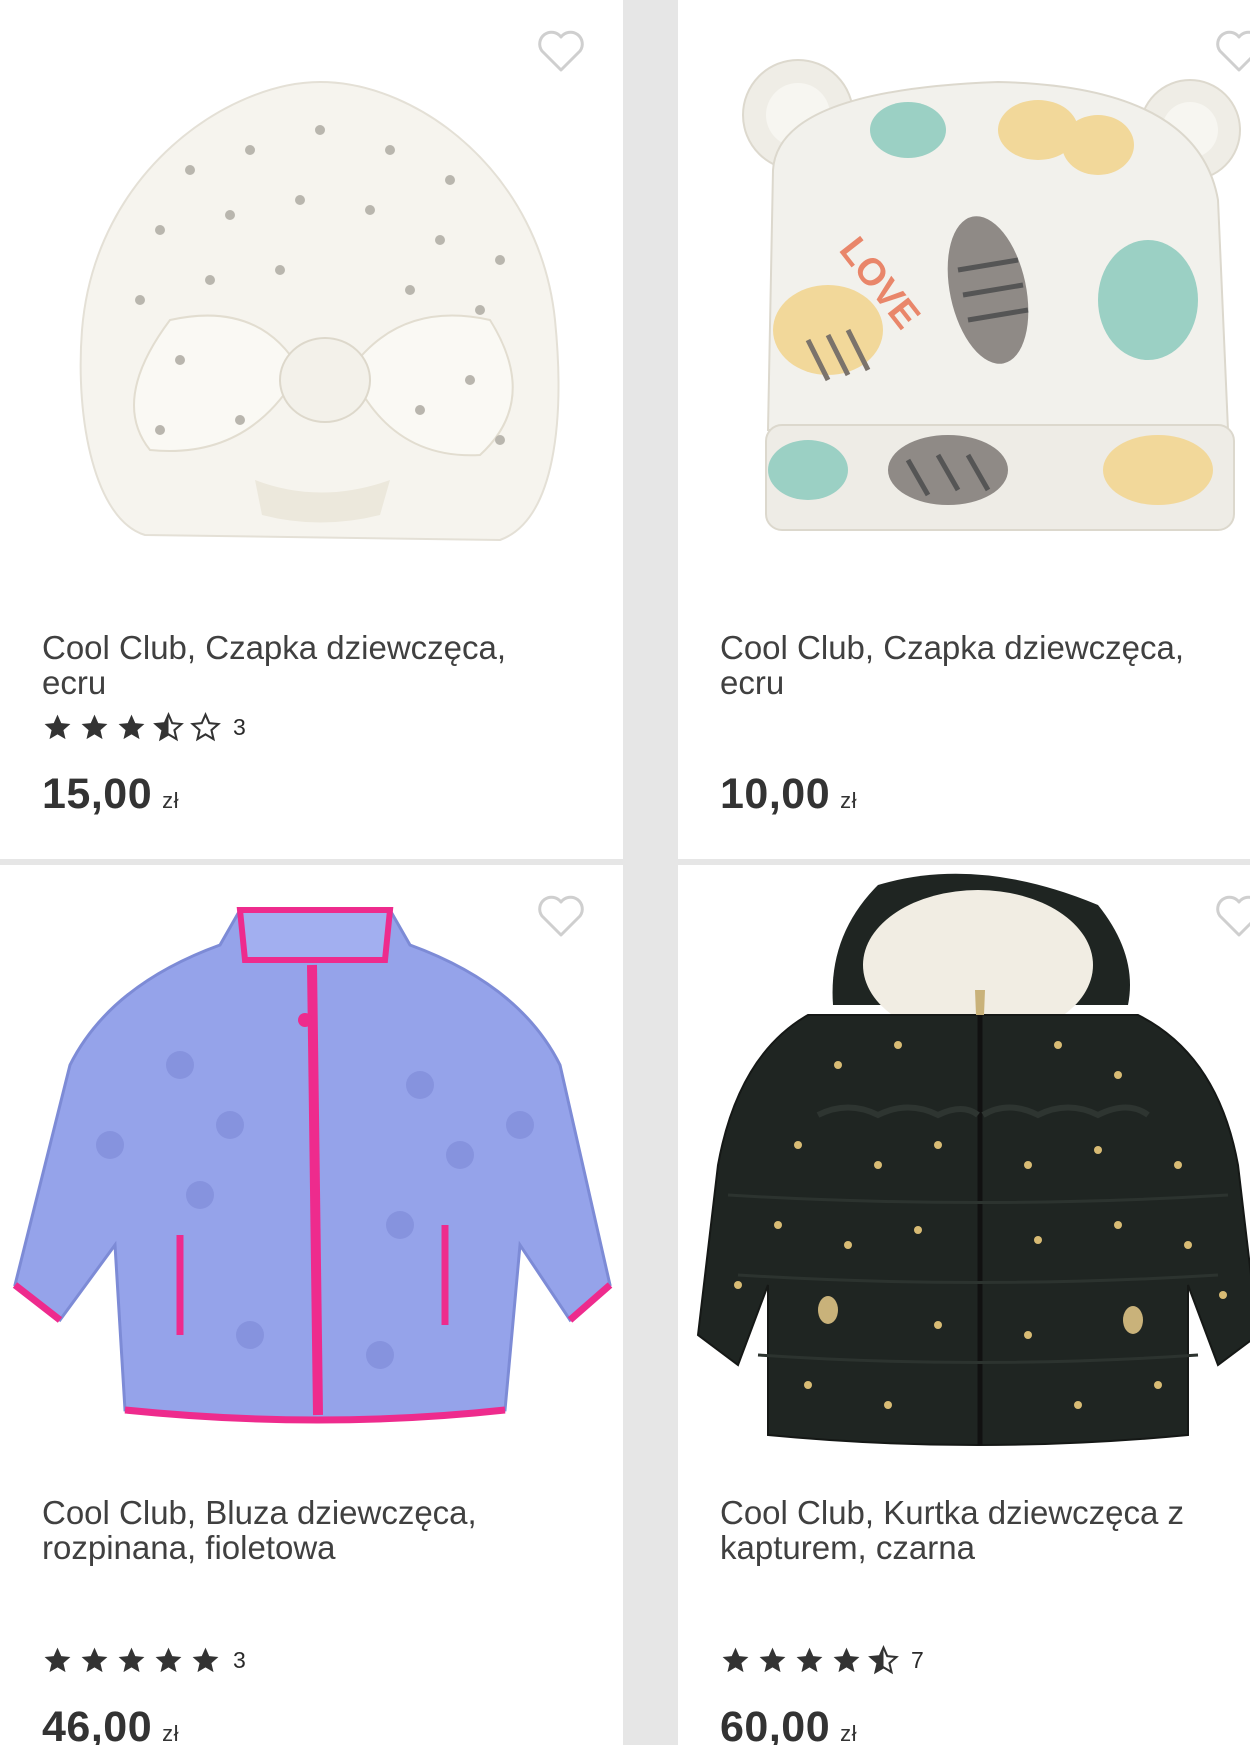 This screenshot has width=1250, height=1745. Describe the element at coordinates (205, 727) in the screenshot. I see `star-outline-icon` at that location.